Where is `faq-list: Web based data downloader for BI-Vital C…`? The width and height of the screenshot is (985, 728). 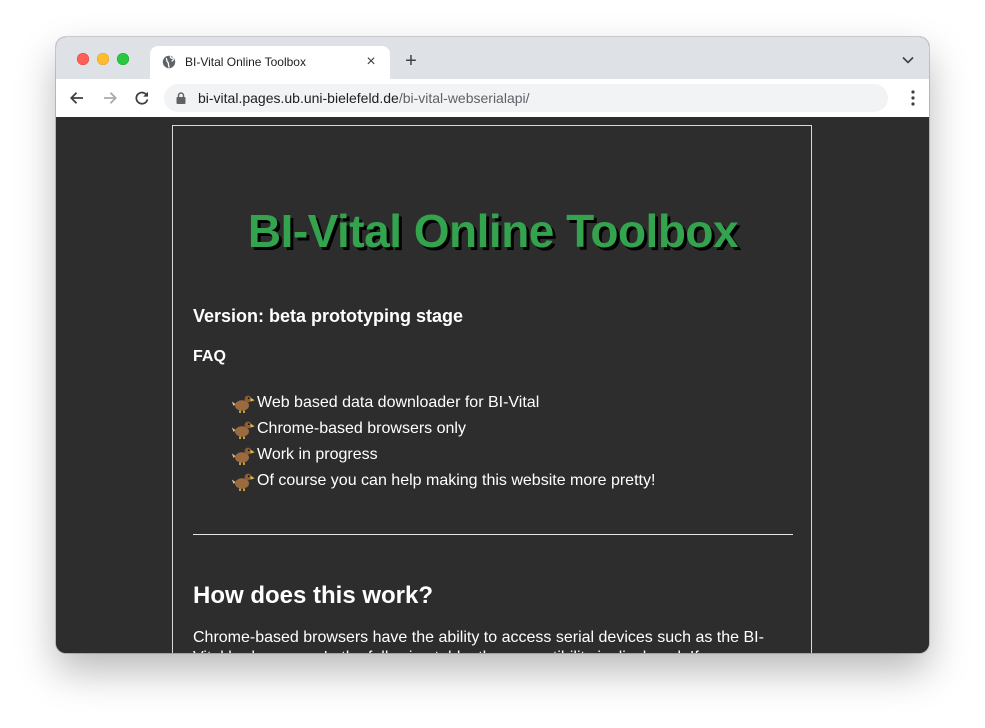
faq-list: Web based data downloader for BI-Vital C… is located at coordinates (443, 442).